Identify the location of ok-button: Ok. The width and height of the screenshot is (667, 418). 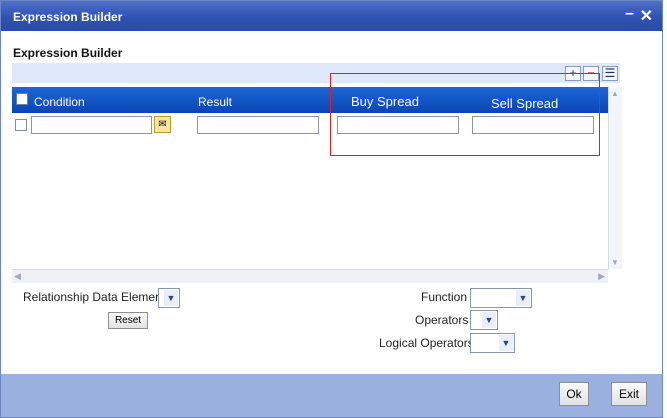
(574, 394).